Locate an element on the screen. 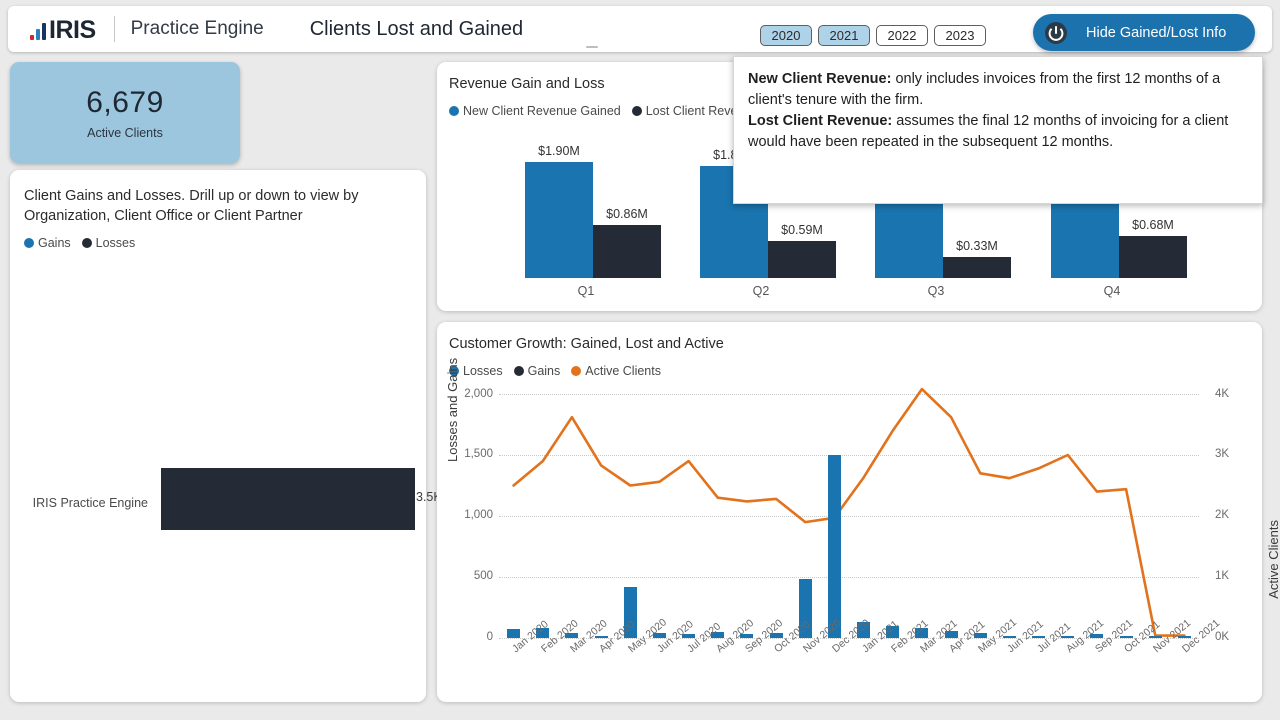 Image resolution: width=1280 pixels, height=720 pixels. revenue-value-lost-q3: $0.33M is located at coordinates (977, 246).